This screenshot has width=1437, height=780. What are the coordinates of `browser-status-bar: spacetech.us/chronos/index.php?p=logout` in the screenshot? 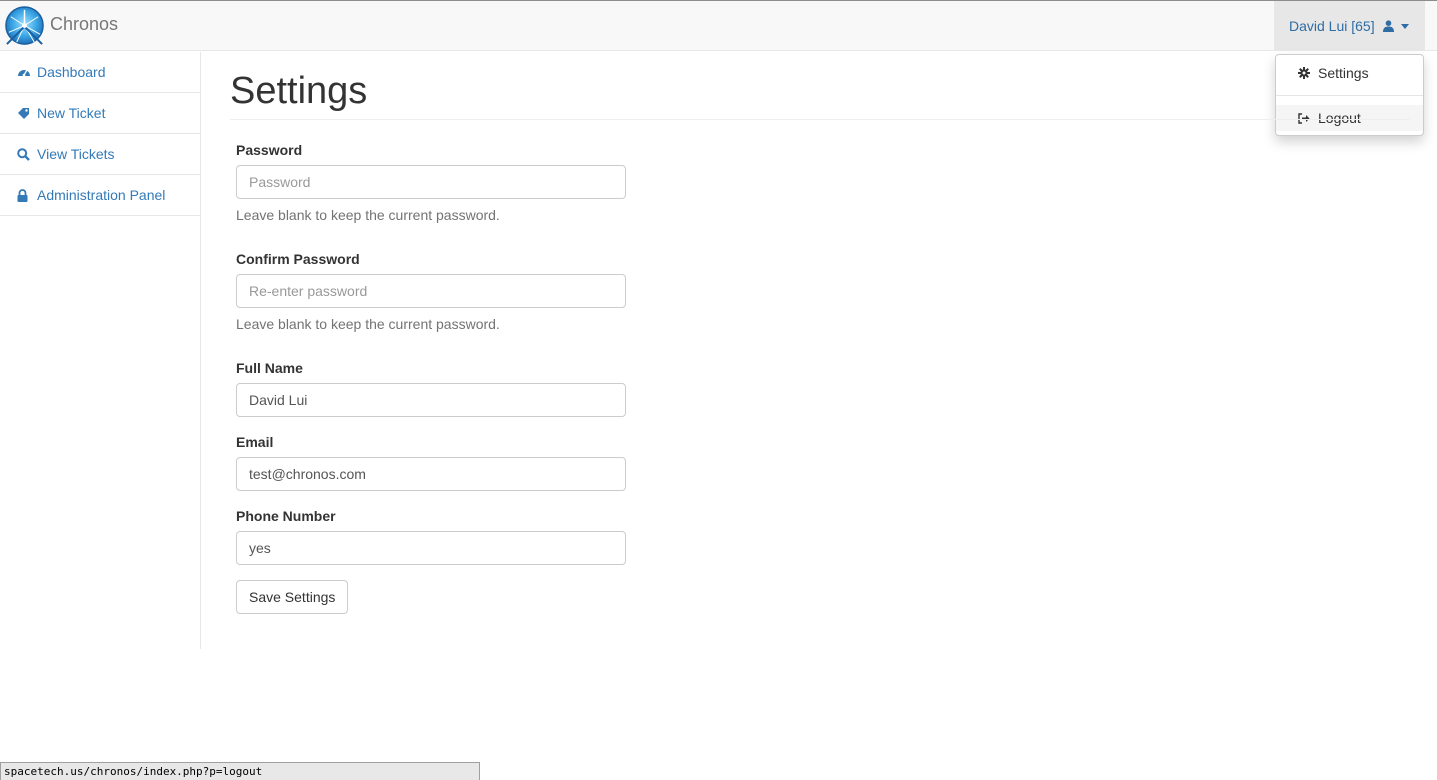 It's located at (240, 771).